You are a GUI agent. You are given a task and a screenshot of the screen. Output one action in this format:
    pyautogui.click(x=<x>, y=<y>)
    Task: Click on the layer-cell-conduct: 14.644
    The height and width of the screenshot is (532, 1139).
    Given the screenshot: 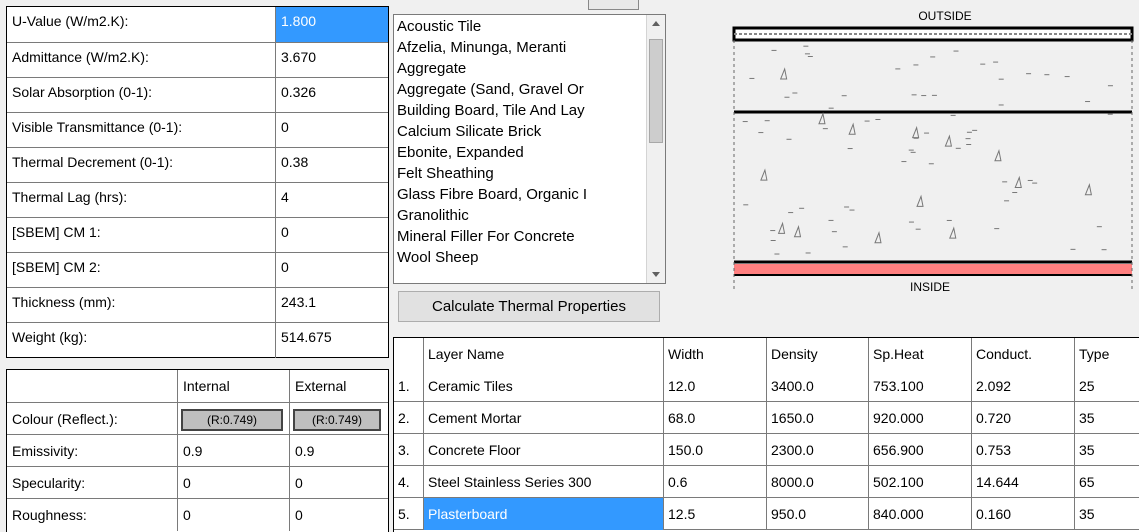 What is the action you would take?
    pyautogui.click(x=1023, y=482)
    